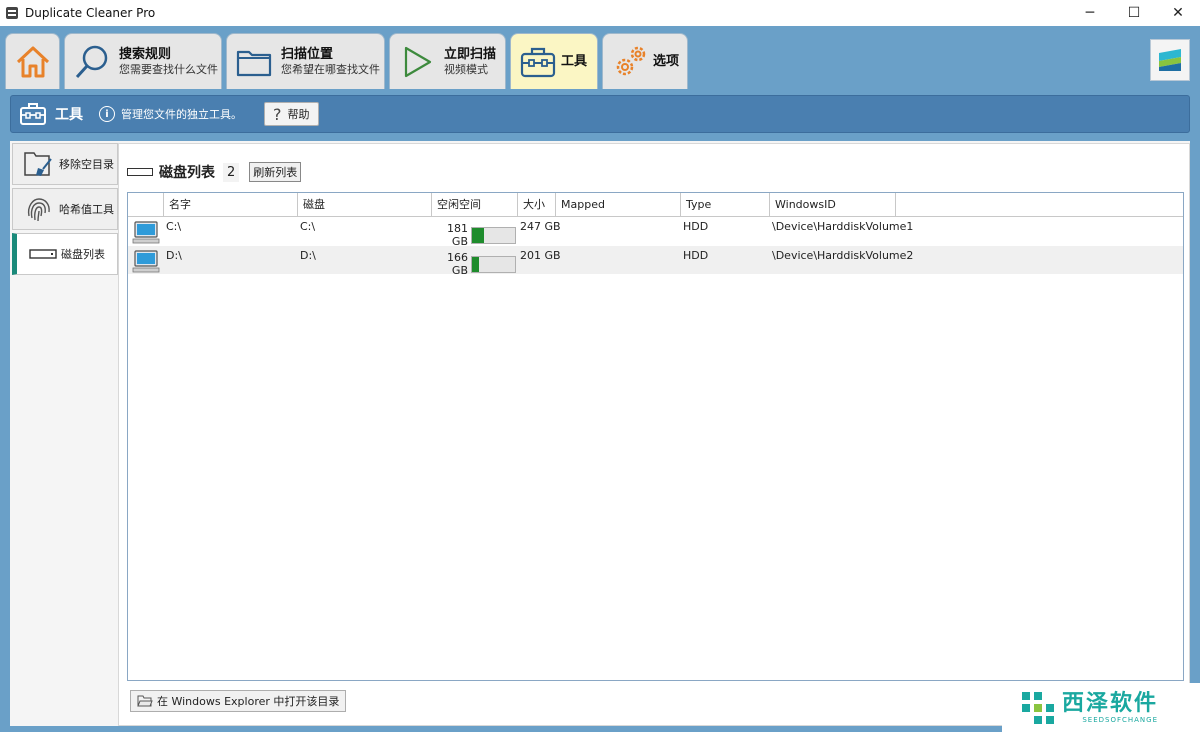 Image resolution: width=1200 pixels, height=732 pixels. Describe the element at coordinates (1120, 719) in the screenshot. I see `watermark-subtext: SEEDSOFCHANGE` at that location.